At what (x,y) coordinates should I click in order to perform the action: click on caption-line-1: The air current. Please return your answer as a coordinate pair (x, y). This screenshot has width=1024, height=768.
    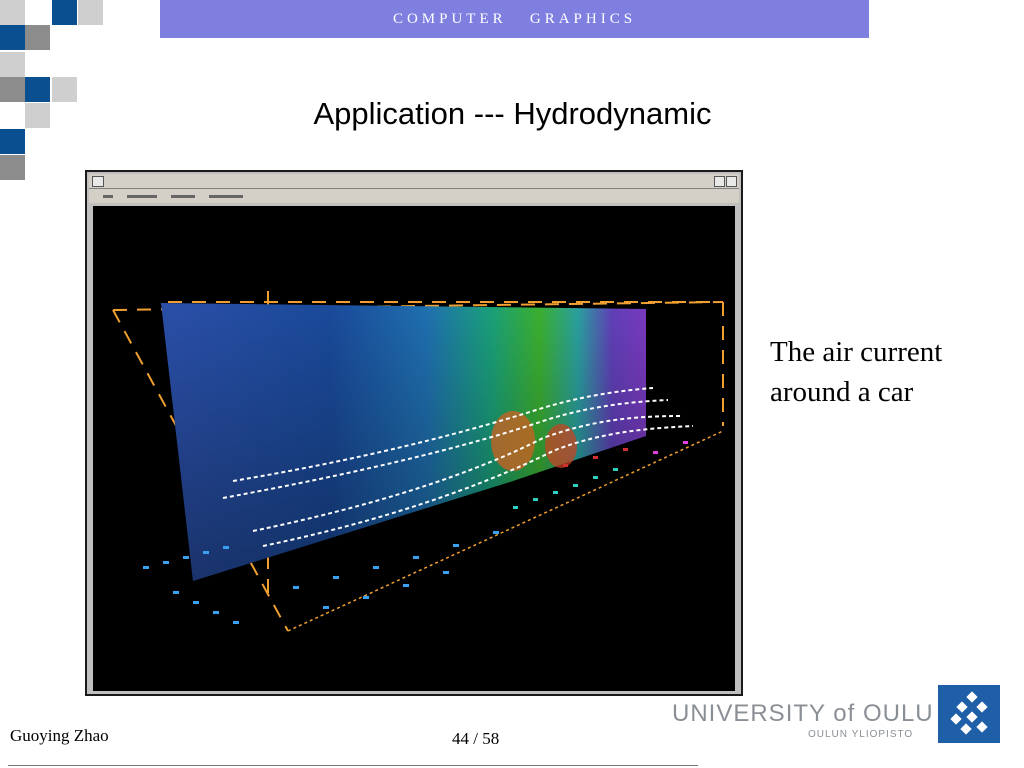
    Looking at the image, I should click on (856, 352).